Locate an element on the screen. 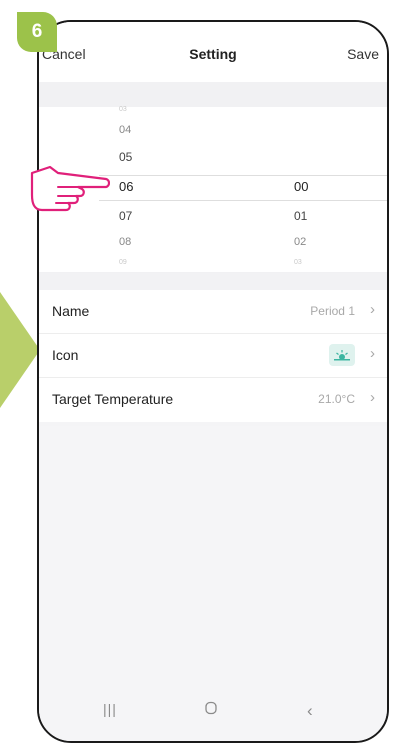 The height and width of the screenshot is (749, 399). back-icon: ‹ is located at coordinates (310, 711).